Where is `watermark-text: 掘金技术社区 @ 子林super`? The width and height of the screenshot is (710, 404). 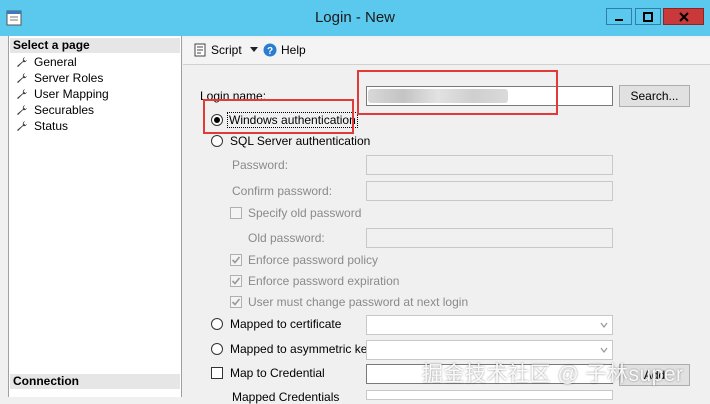 watermark-text: 掘金技术社区 @ 子林super is located at coordinates (553, 374).